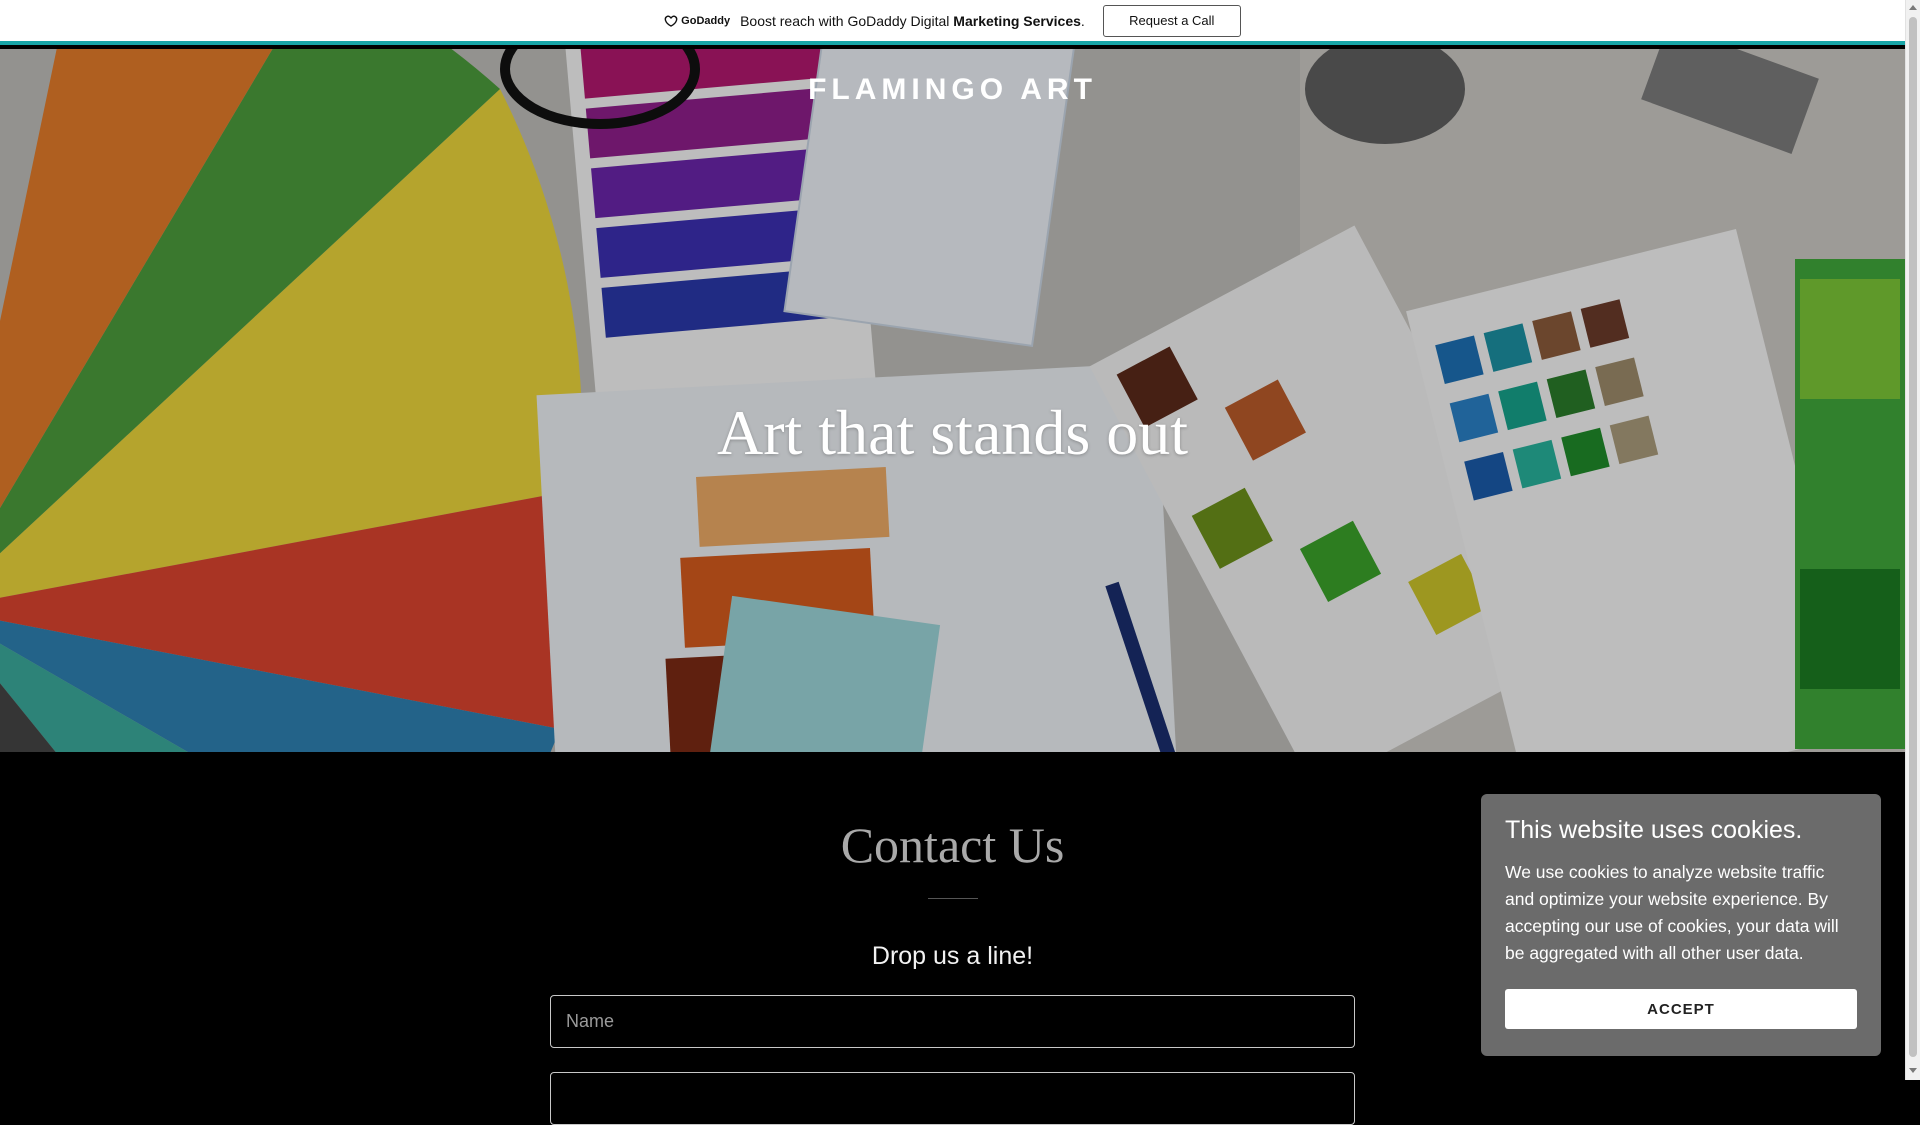 This screenshot has height=1125, width=1920. Describe the element at coordinates (952, 1021) in the screenshot. I see `name-input` at that location.